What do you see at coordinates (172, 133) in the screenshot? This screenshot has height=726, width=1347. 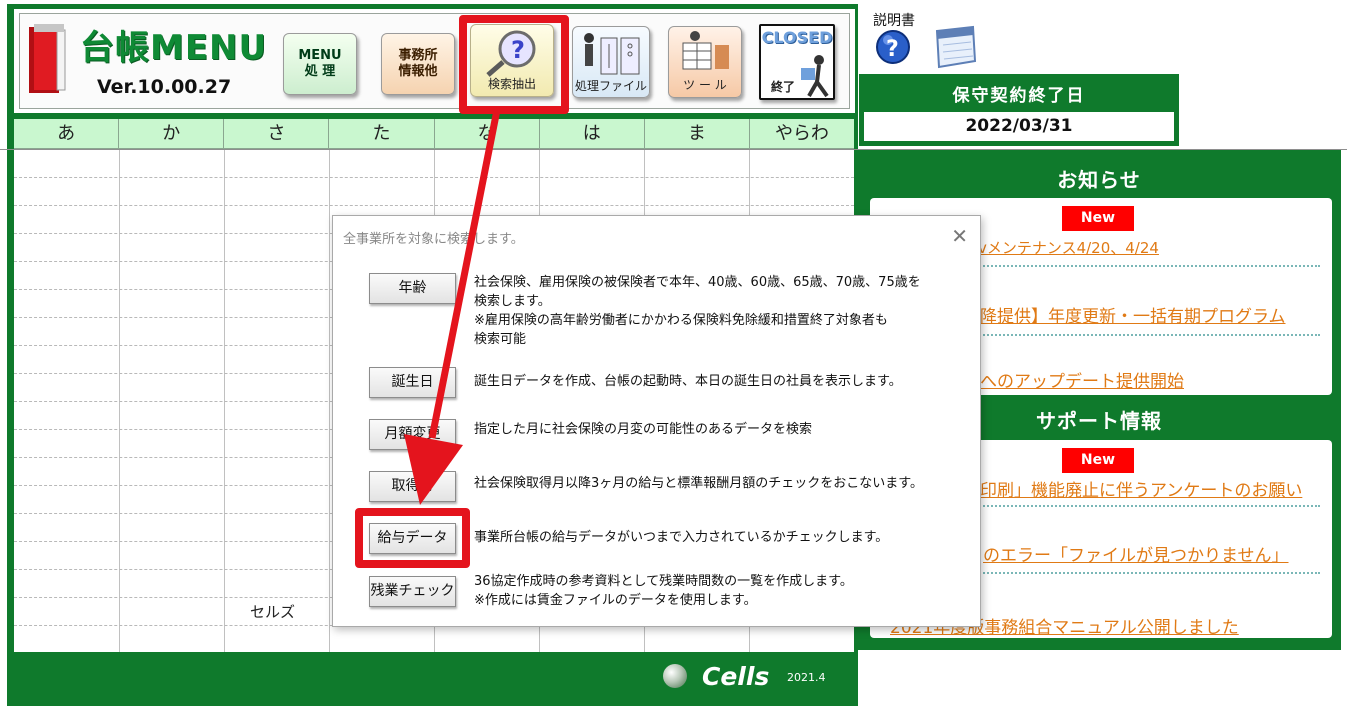 I see `tab-kana-ka: か` at bounding box center [172, 133].